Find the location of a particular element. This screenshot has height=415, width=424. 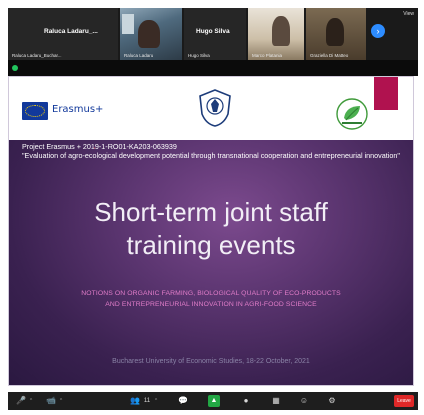

erasmus-logo: Erasmus+ is located at coordinates (63, 111).